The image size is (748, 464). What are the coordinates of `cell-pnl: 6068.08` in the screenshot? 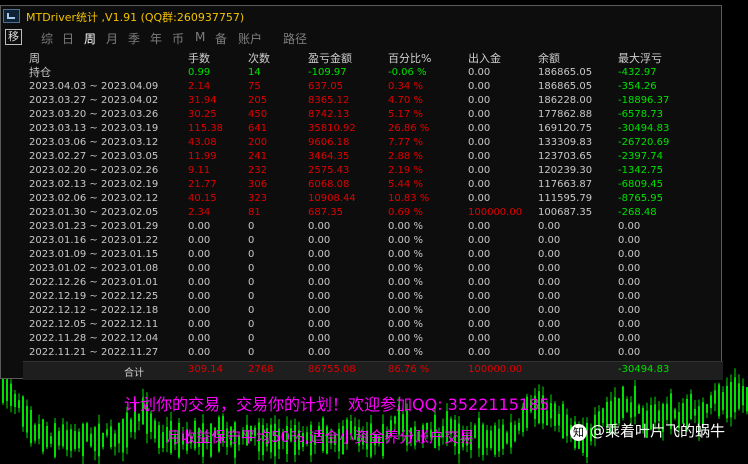 It's located at (329, 184).